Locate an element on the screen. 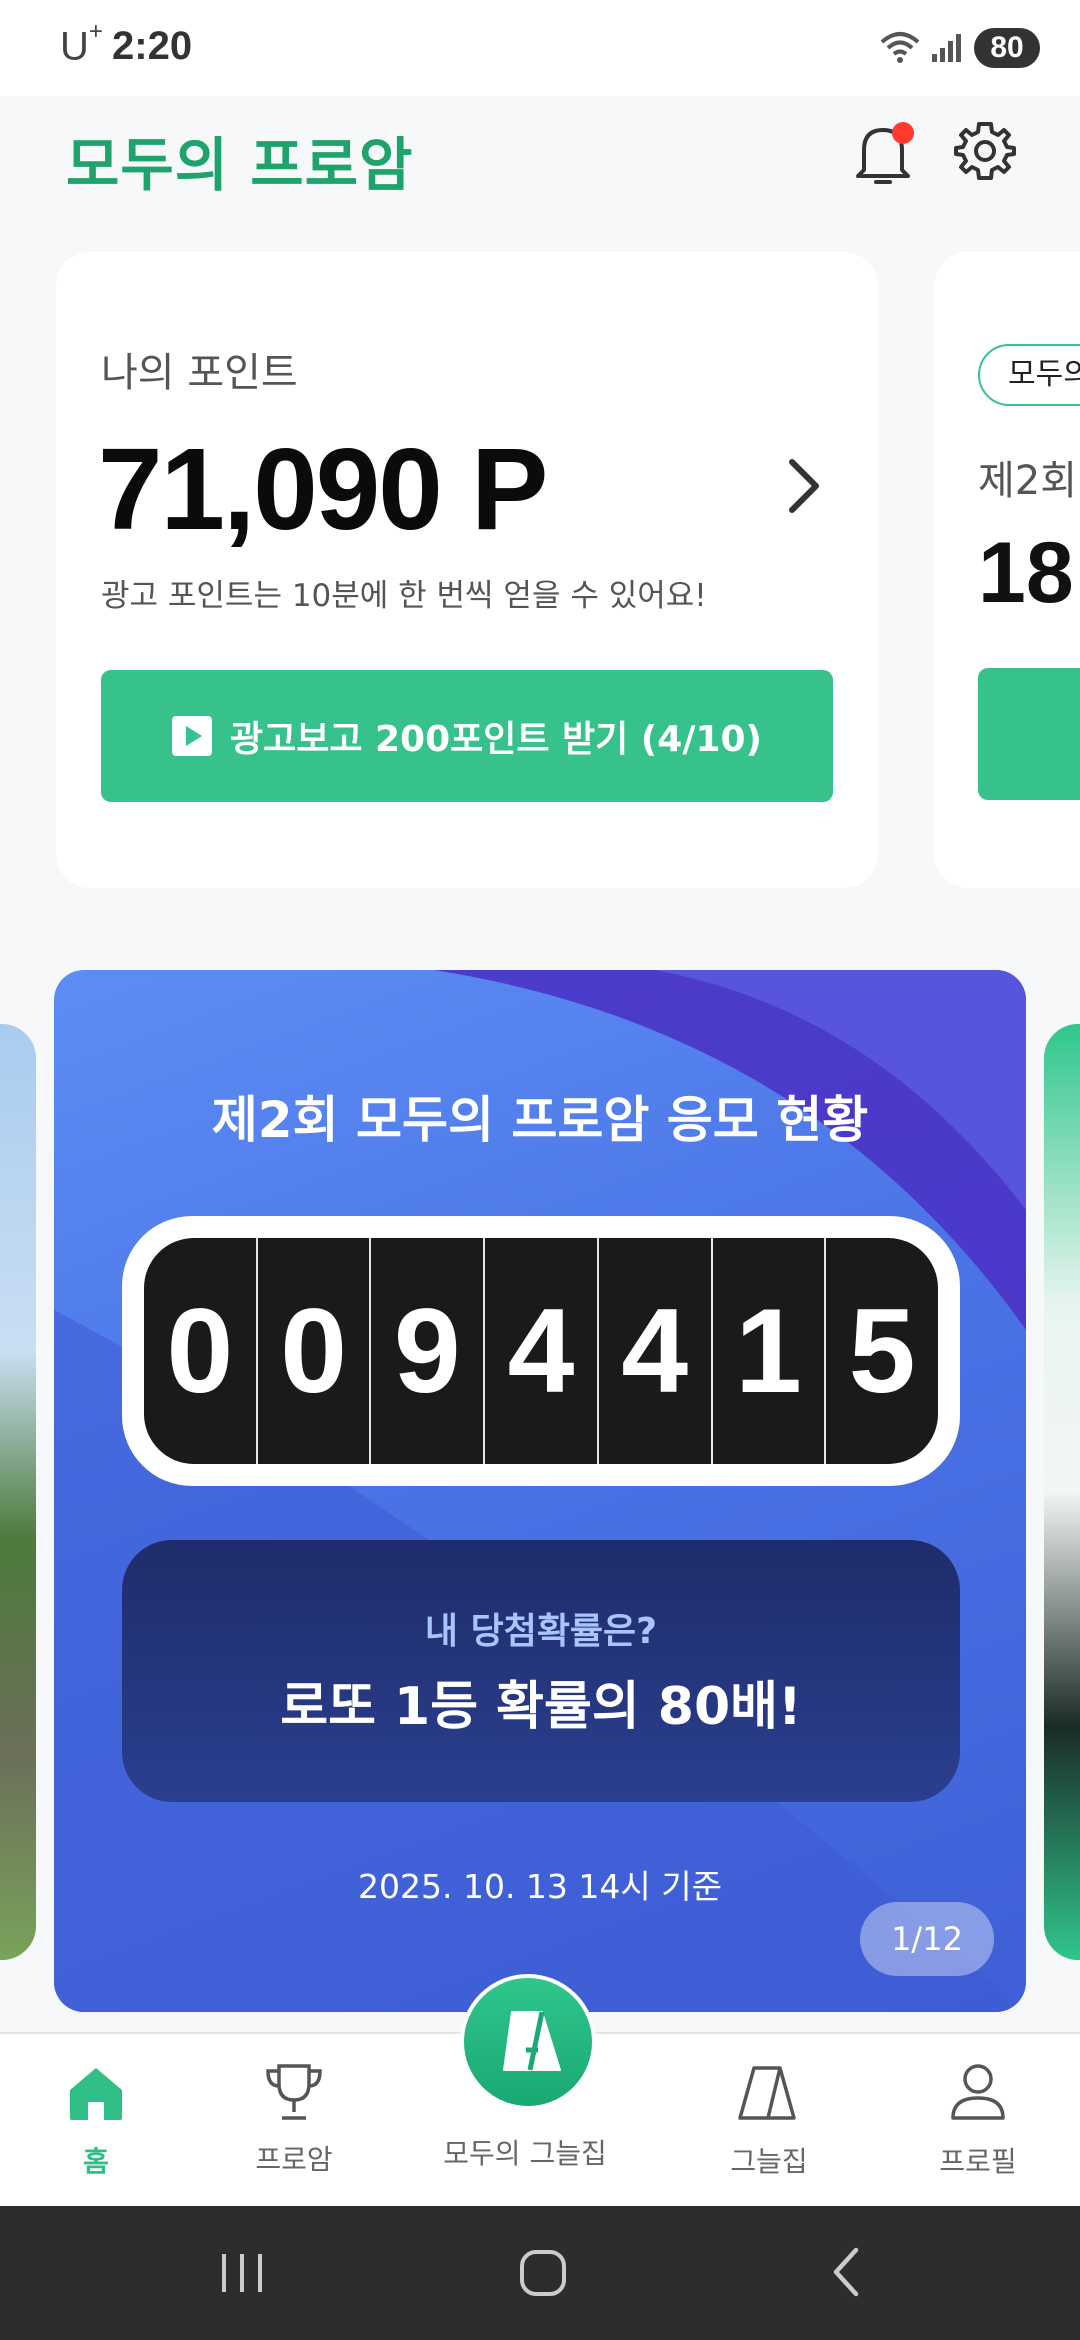  points-value: 71,090 P is located at coordinates (323, 489).